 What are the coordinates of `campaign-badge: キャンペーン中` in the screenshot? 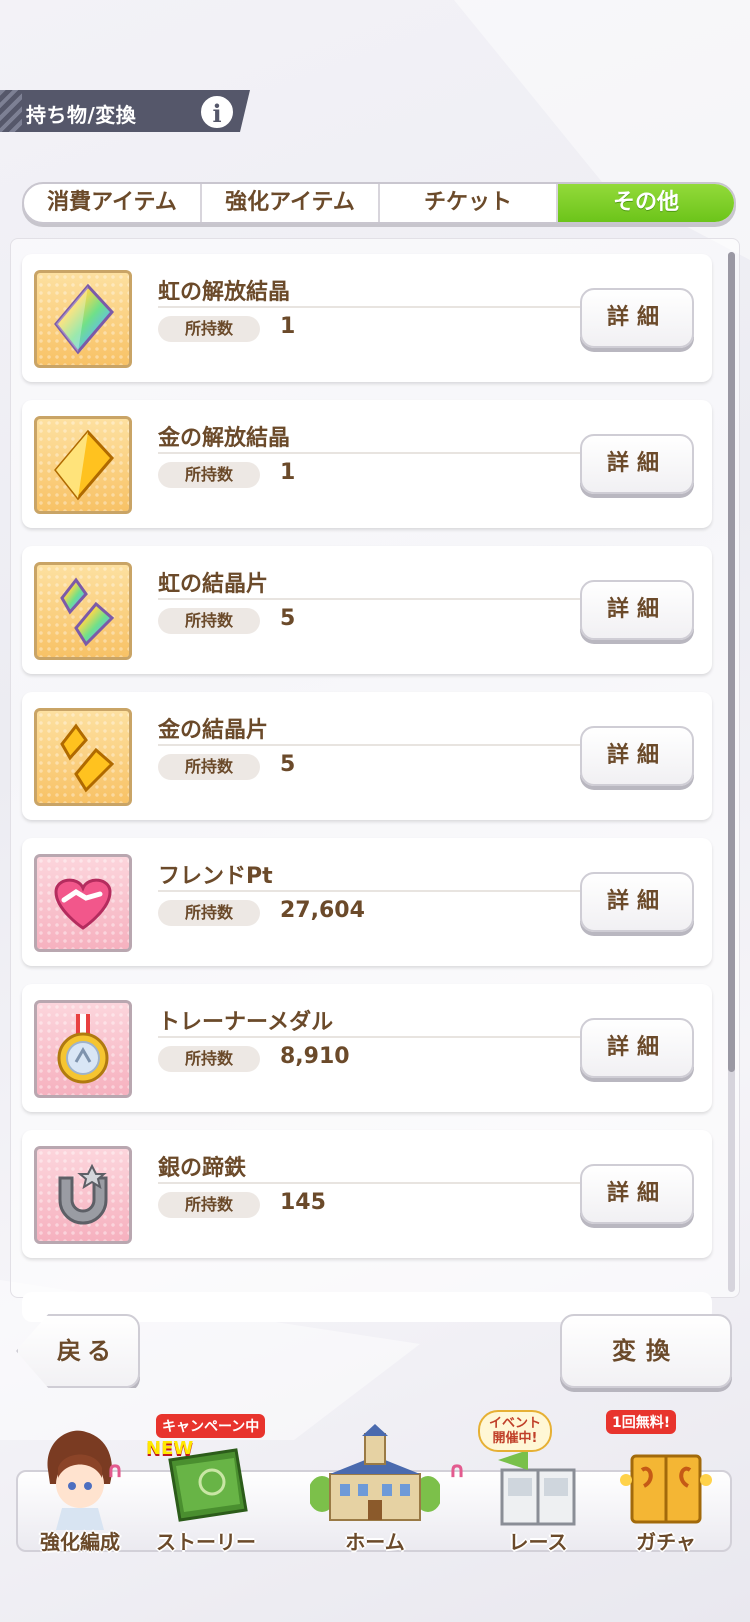 It's located at (211, 1426).